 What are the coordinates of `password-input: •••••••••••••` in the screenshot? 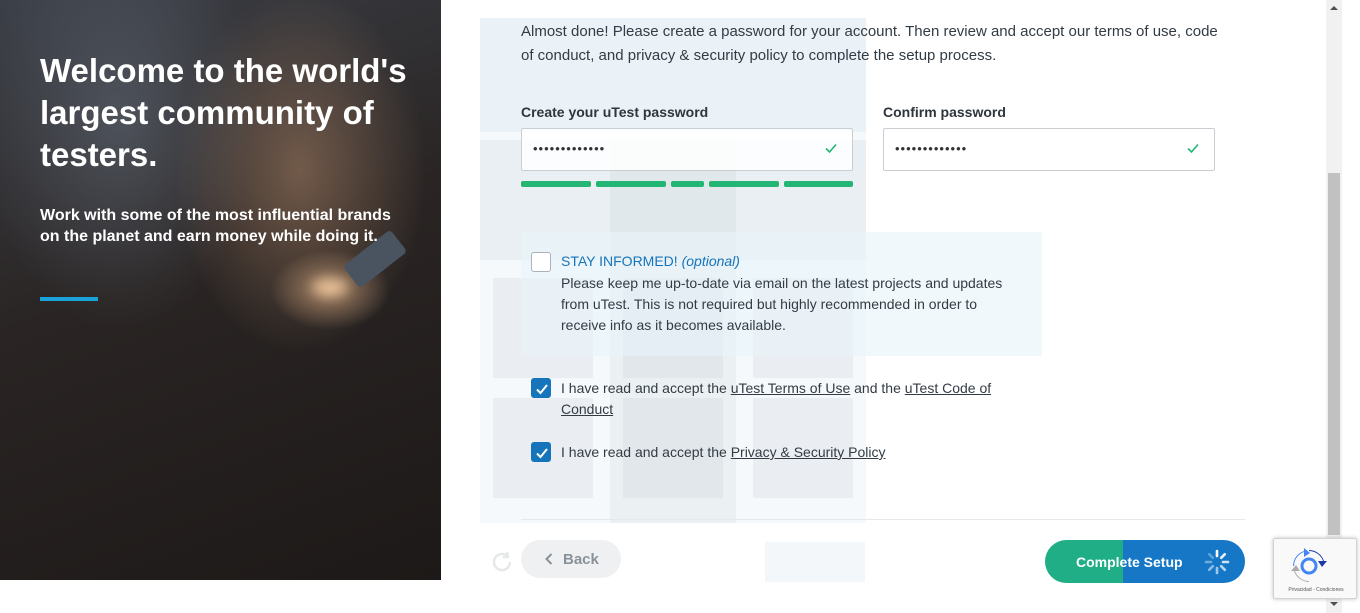 It's located at (687, 149).